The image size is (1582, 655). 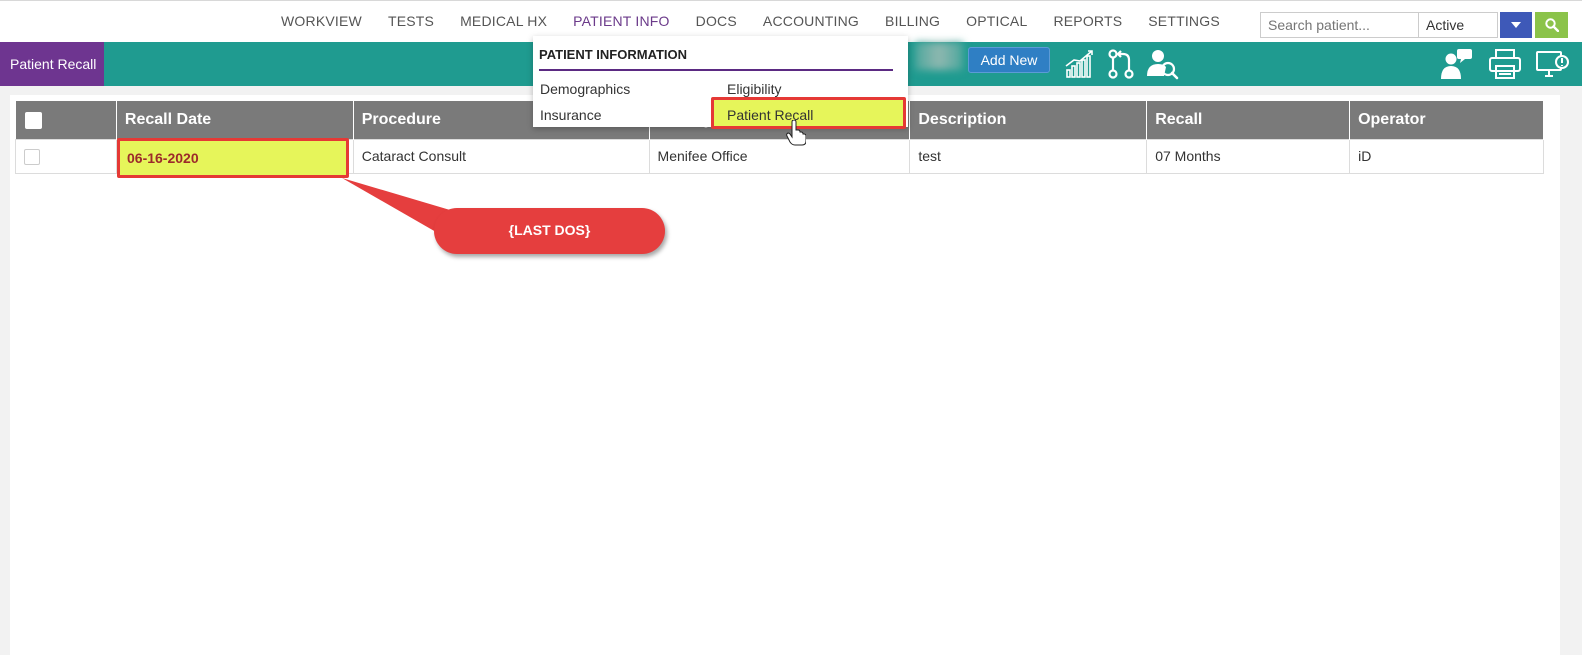 I want to click on menu-item-demographics: Demographics, so click(x=585, y=89).